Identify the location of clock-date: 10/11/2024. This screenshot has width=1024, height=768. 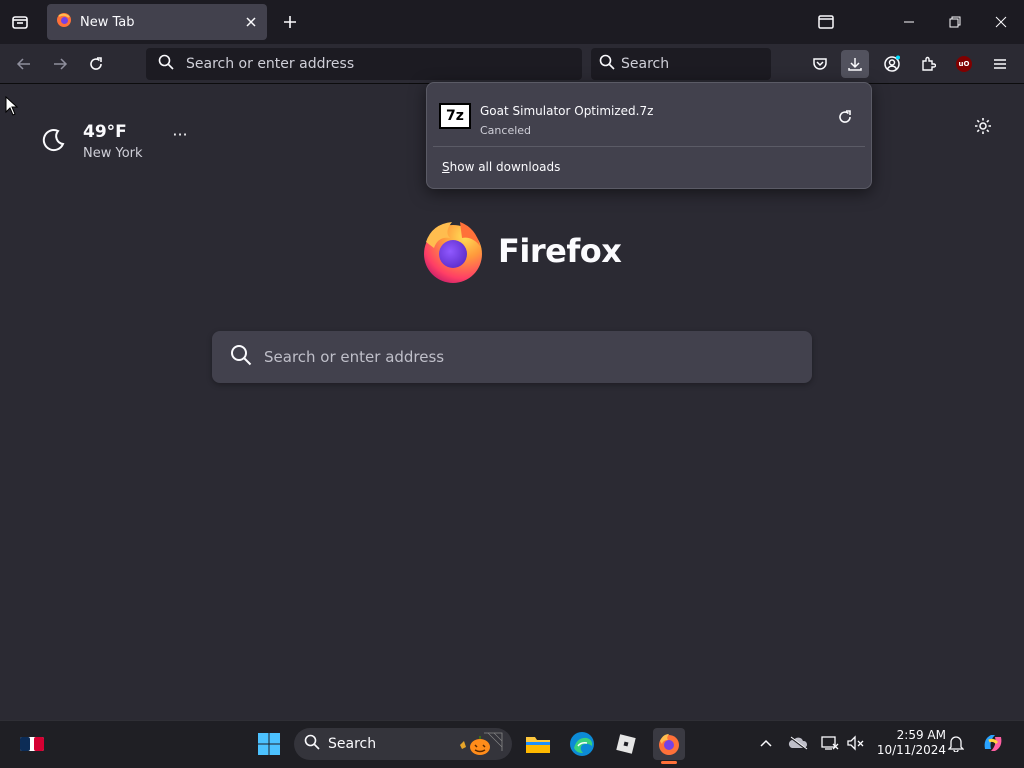
(911, 750).